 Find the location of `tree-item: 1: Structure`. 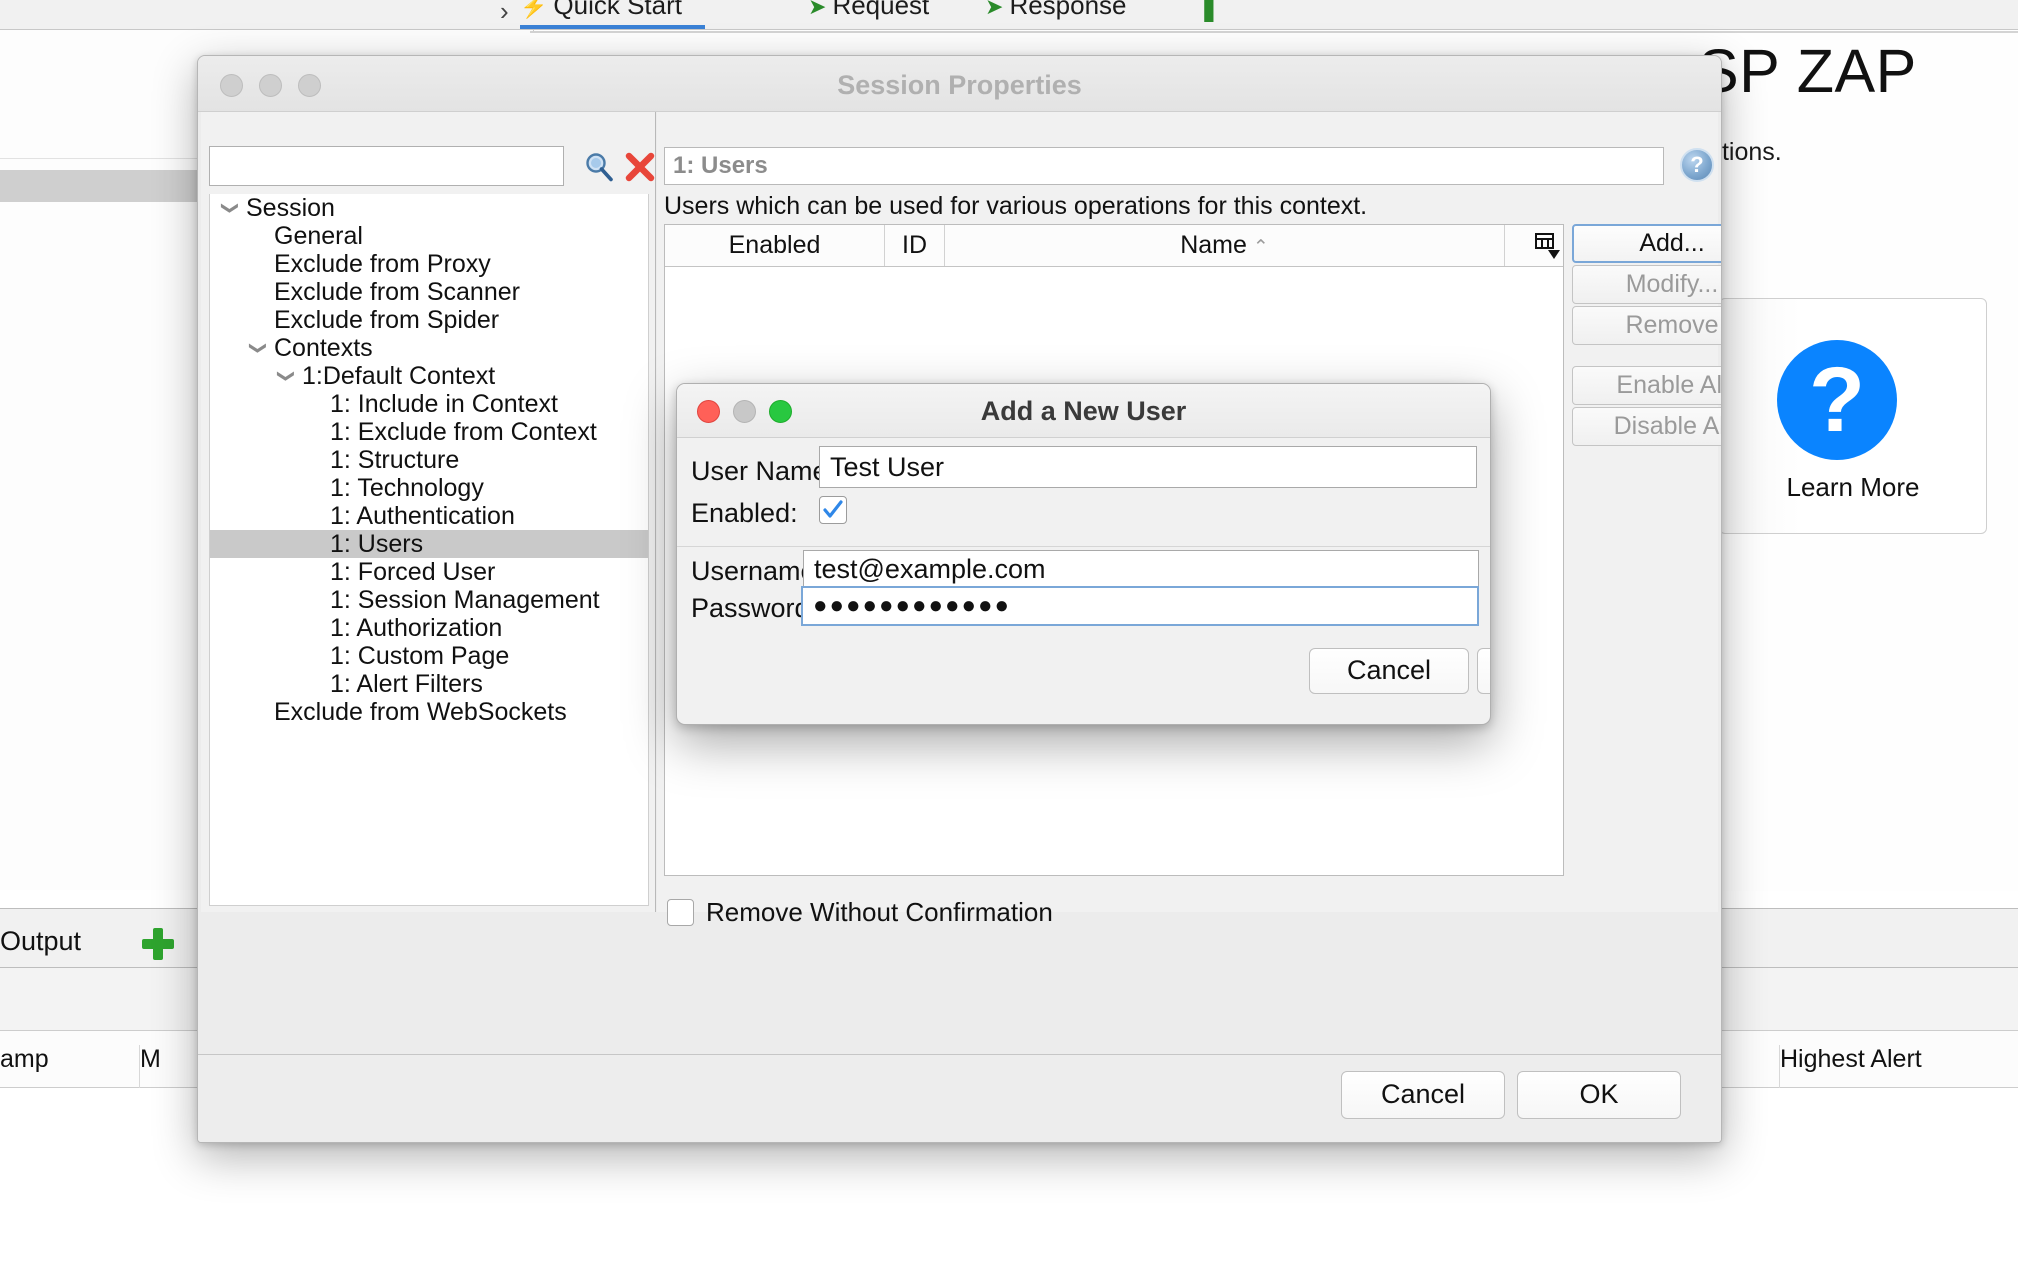

tree-item: 1: Structure is located at coordinates (429, 460).